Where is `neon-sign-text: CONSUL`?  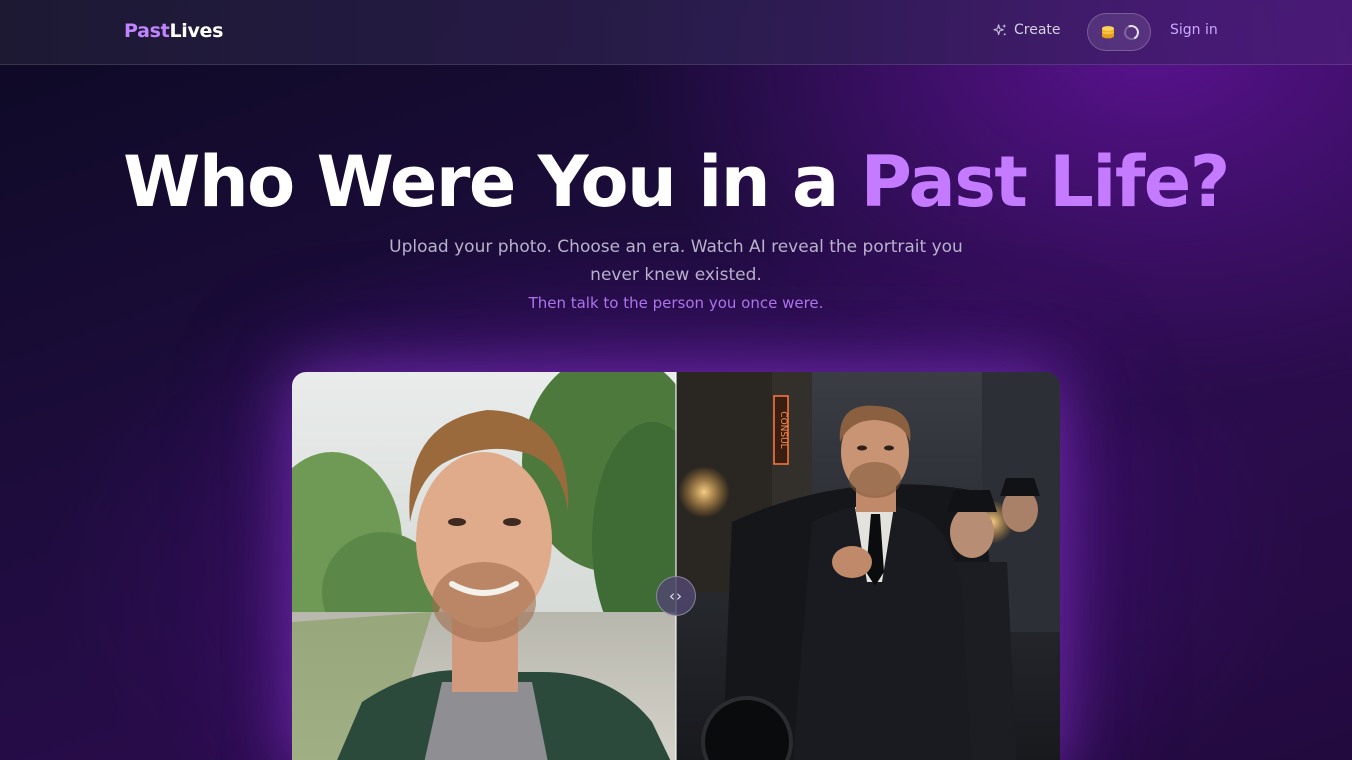 neon-sign-text: CONSUL is located at coordinates (783, 429).